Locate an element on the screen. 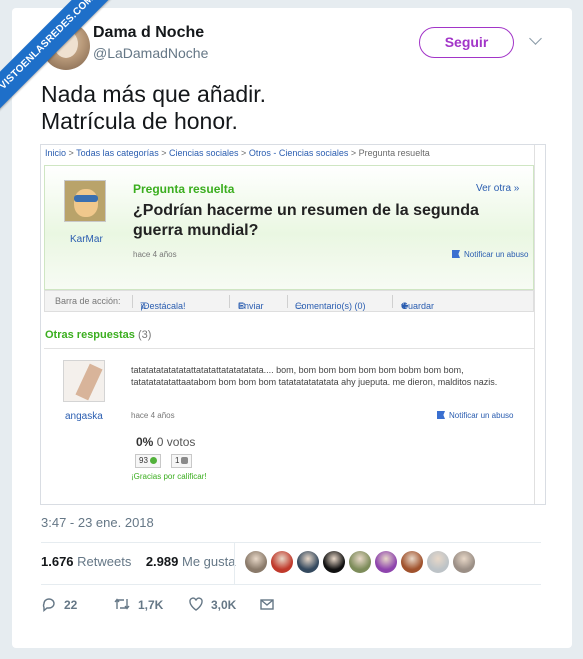  like-button: 3,0K is located at coordinates (212, 604).